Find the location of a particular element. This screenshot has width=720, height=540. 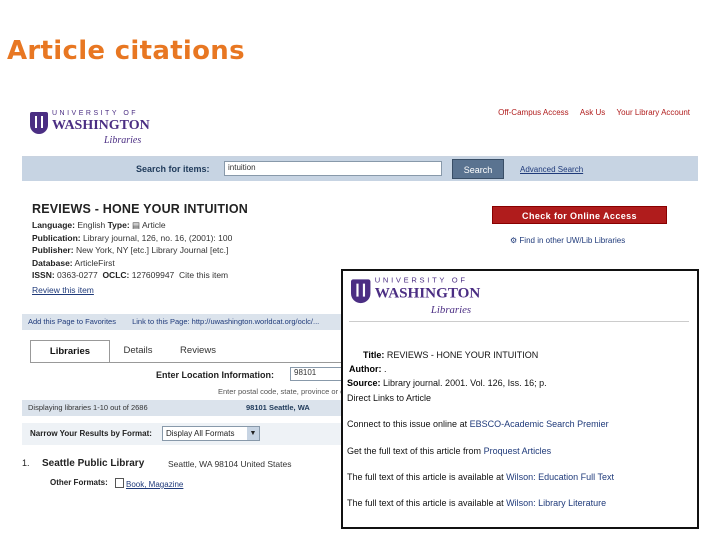

popup-author-label: Author: is located at coordinates (365, 369).